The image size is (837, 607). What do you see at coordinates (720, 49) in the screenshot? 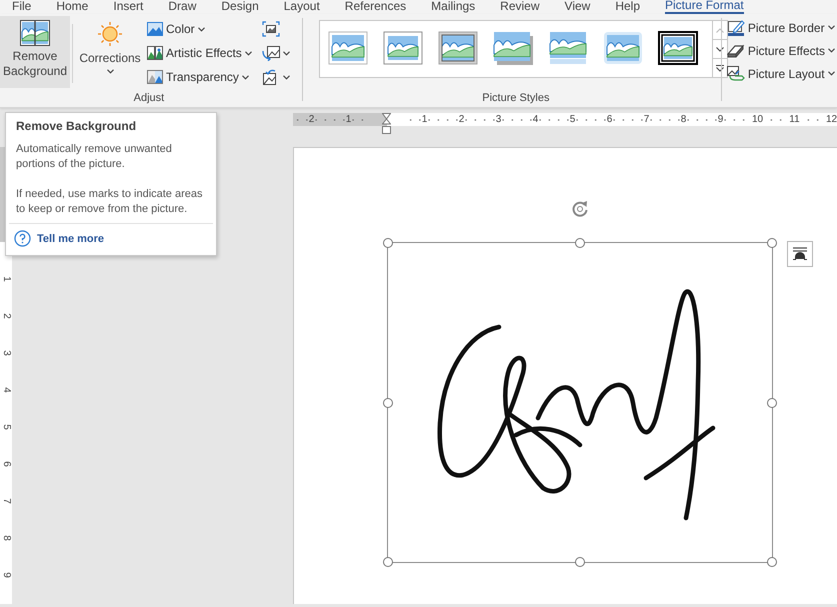
I see `chevron-down-icon` at bounding box center [720, 49].